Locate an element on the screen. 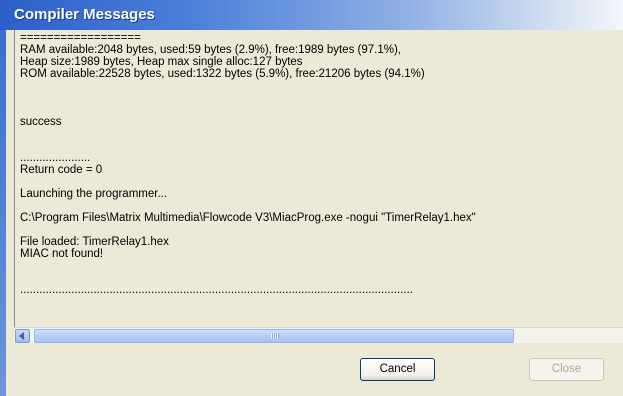 The width and height of the screenshot is (623, 396). cancel-button: Cancel is located at coordinates (397, 369).